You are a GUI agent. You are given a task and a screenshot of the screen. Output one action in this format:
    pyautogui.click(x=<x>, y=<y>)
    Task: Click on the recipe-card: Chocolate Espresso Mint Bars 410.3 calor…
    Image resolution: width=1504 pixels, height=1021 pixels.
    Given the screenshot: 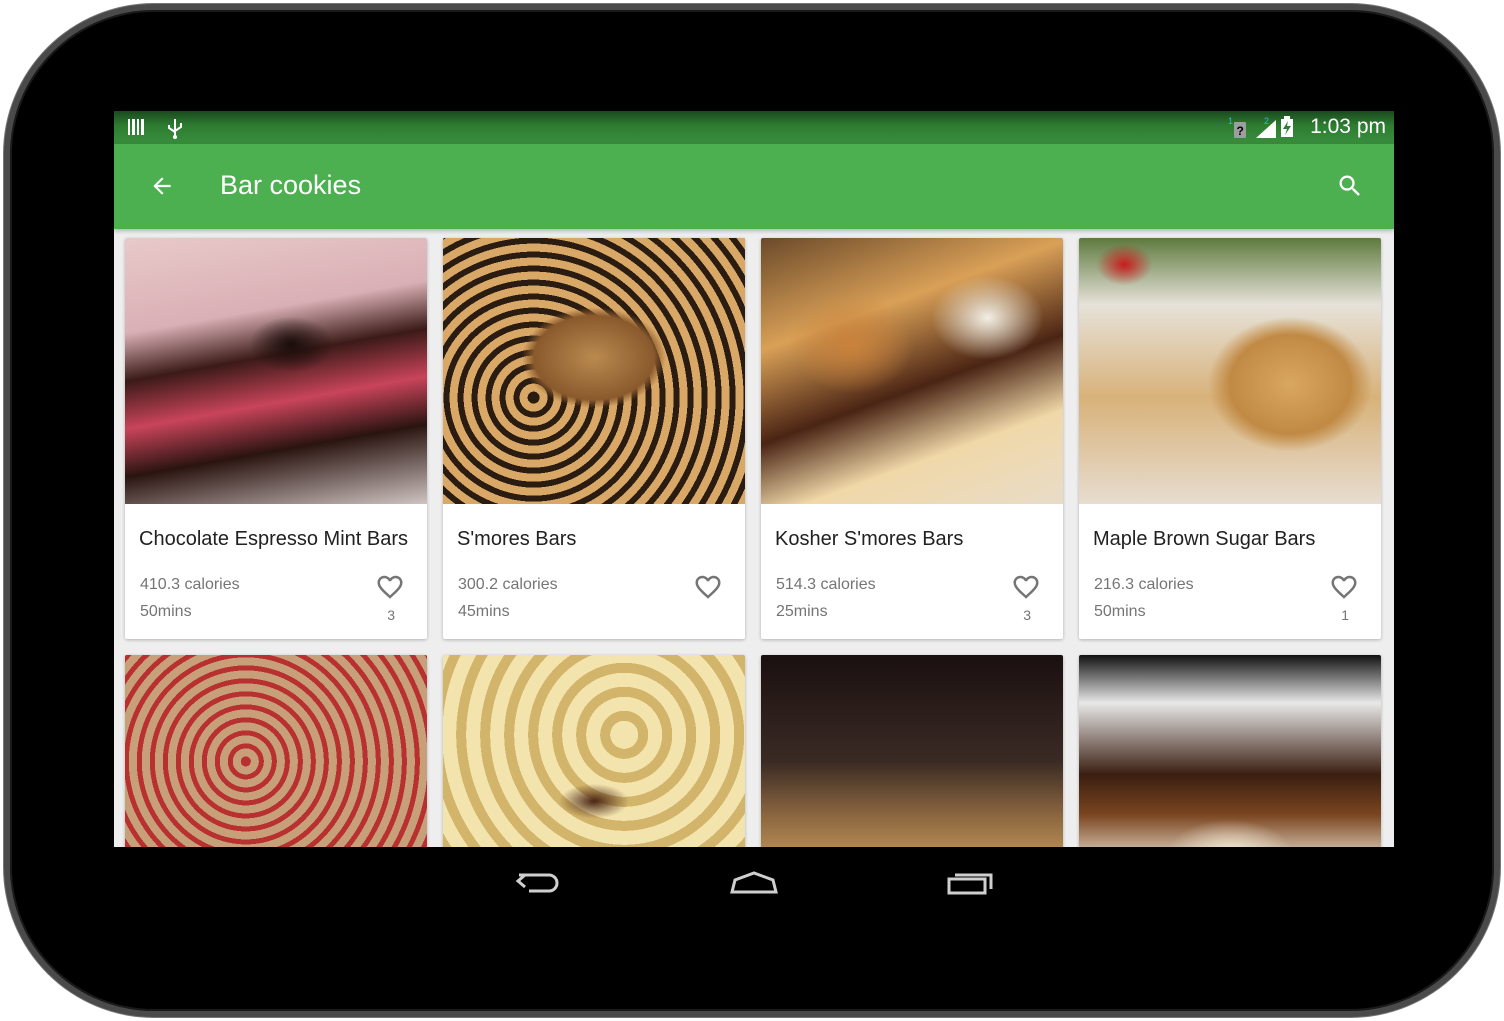 What is the action you would take?
    pyautogui.click(x=276, y=438)
    